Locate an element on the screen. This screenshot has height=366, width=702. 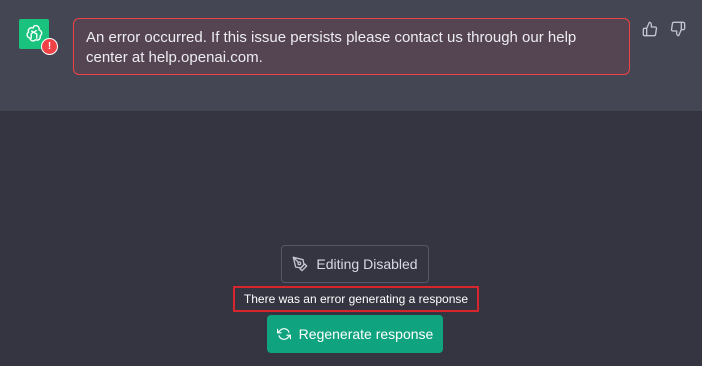
pen-off-icon is located at coordinates (300, 264).